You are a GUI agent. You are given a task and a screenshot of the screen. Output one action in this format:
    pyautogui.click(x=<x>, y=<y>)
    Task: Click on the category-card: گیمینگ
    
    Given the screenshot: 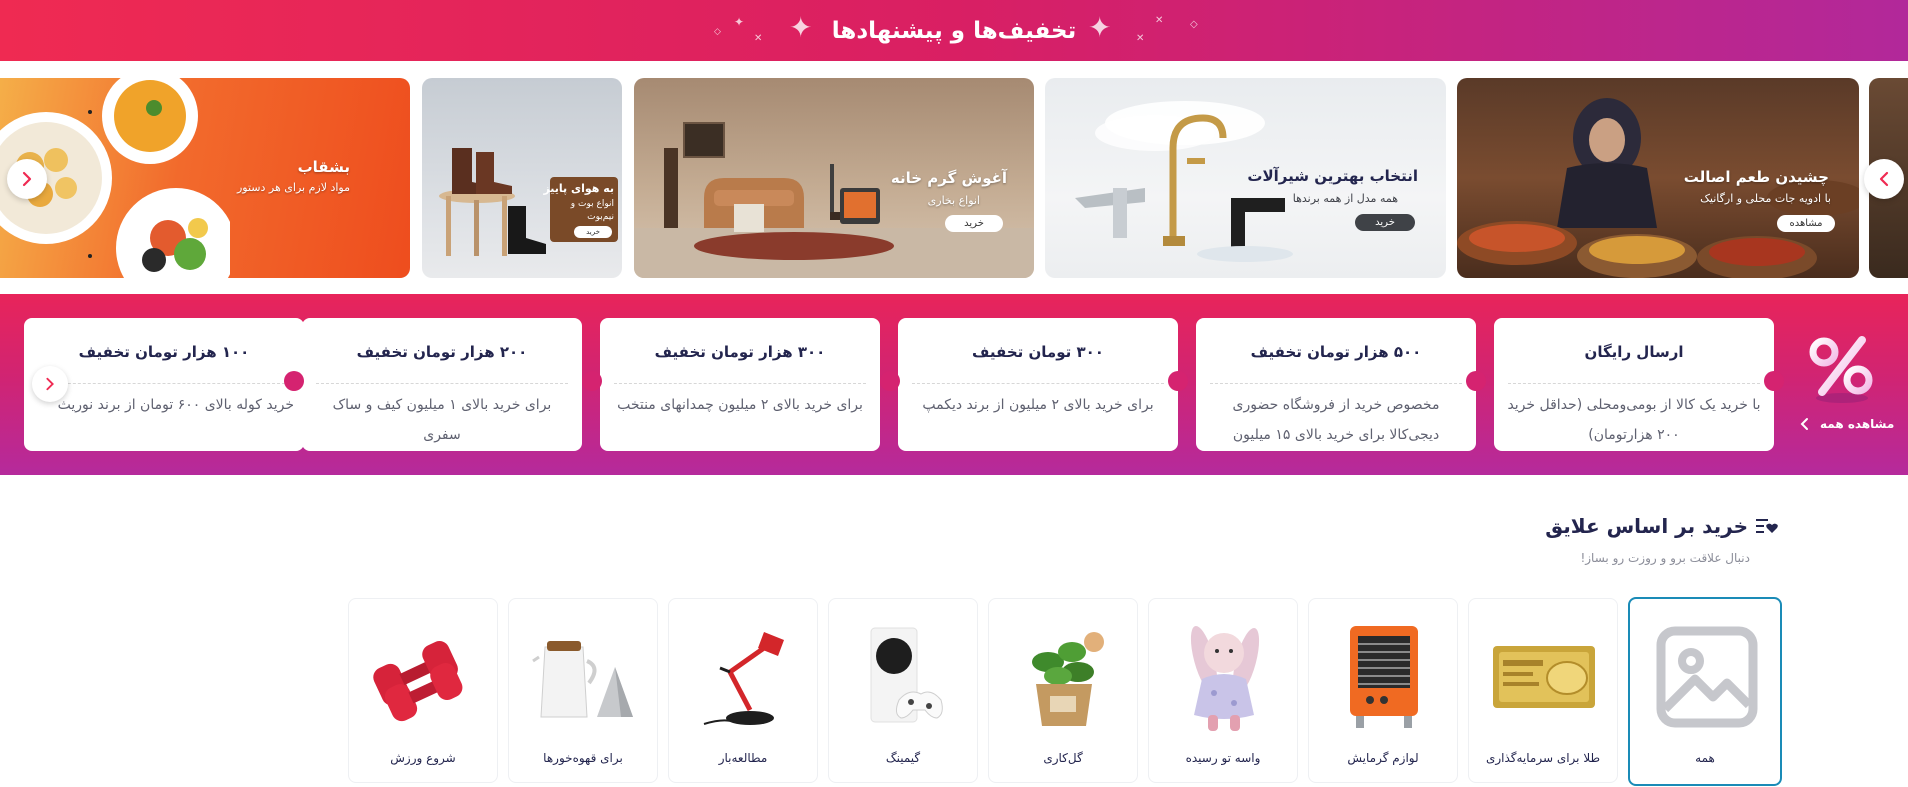 What is the action you would take?
    pyautogui.click(x=903, y=690)
    